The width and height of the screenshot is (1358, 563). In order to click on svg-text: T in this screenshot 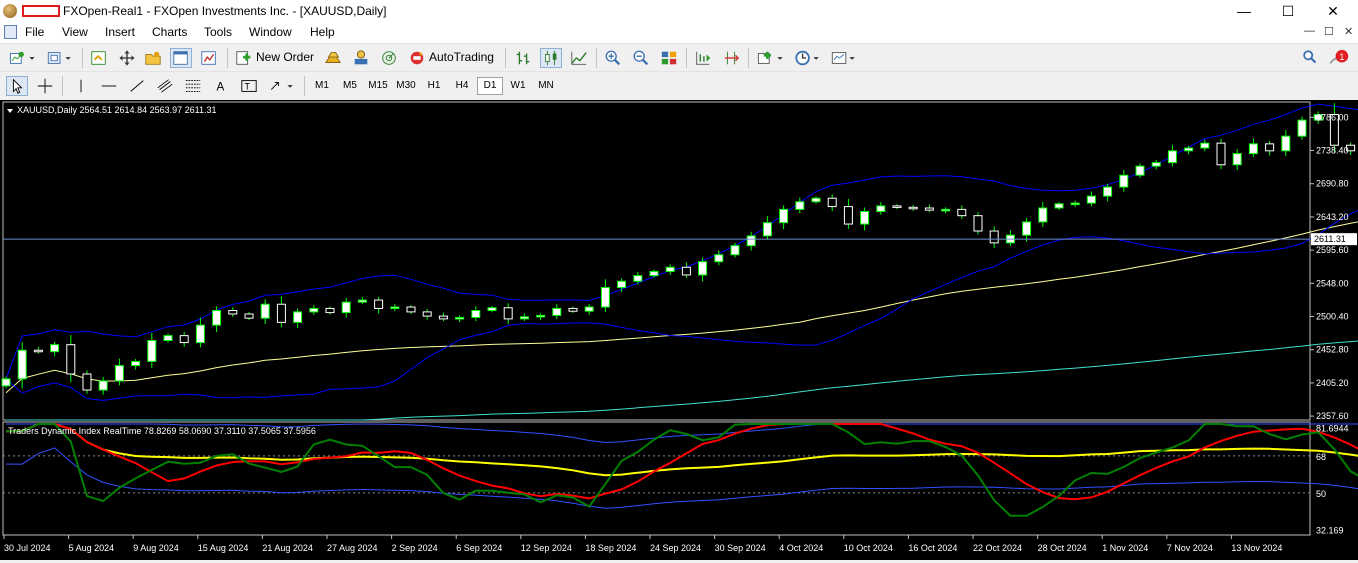, I will do `click(248, 87)`.